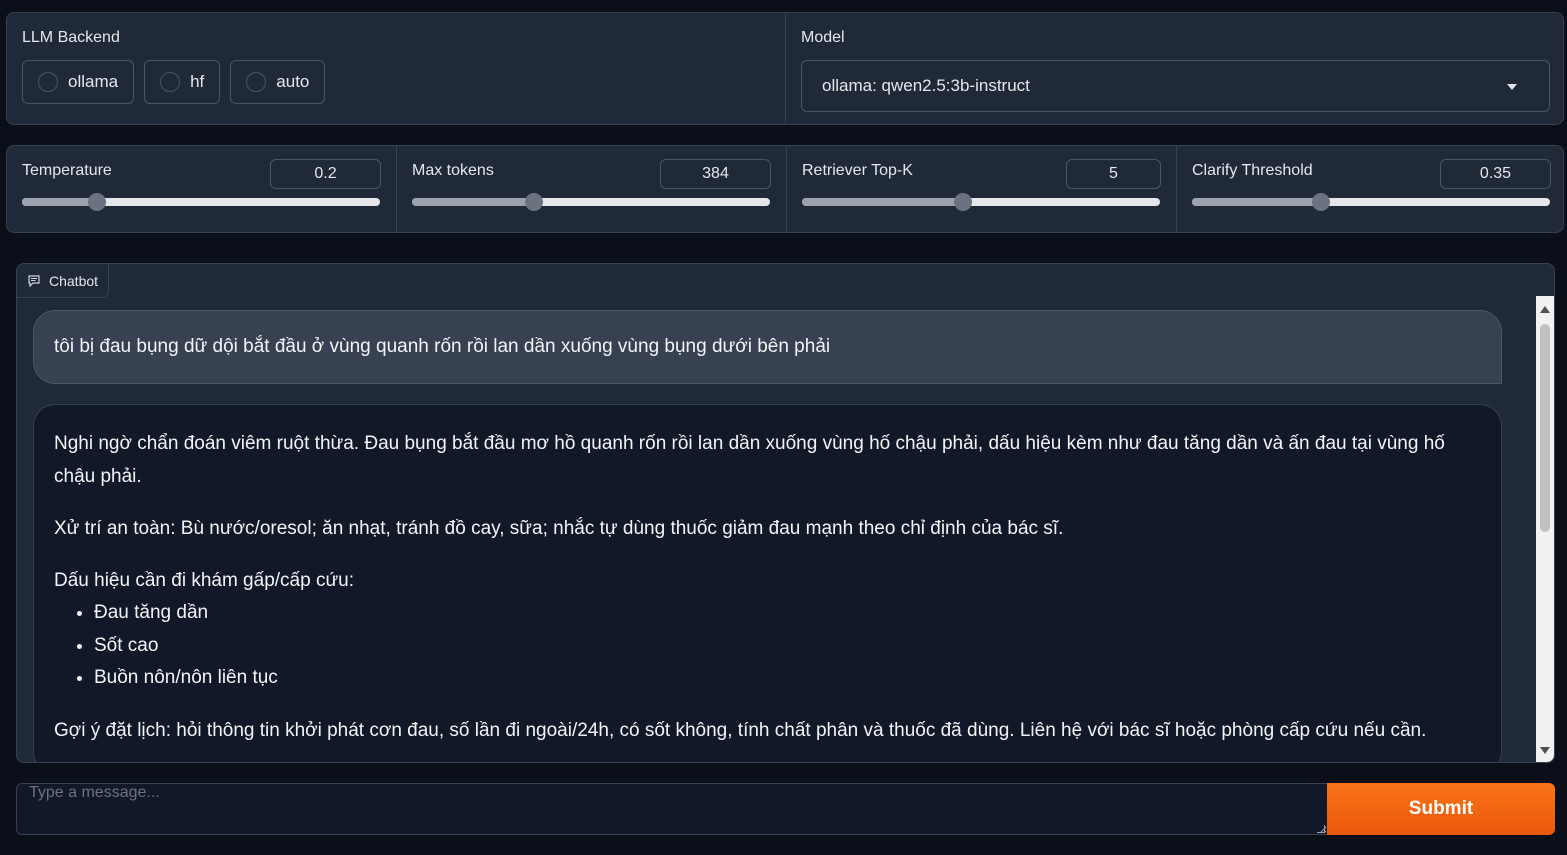 Image resolution: width=1567 pixels, height=855 pixels. Describe the element at coordinates (201, 202) in the screenshot. I see `temperature-slider` at that location.